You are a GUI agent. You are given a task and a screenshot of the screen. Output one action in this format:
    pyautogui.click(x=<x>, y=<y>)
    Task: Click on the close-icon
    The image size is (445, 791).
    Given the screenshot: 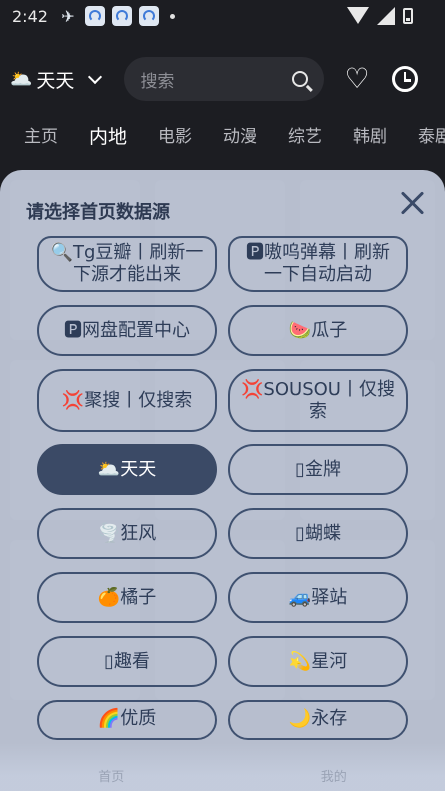 What is the action you would take?
    pyautogui.click(x=412, y=203)
    